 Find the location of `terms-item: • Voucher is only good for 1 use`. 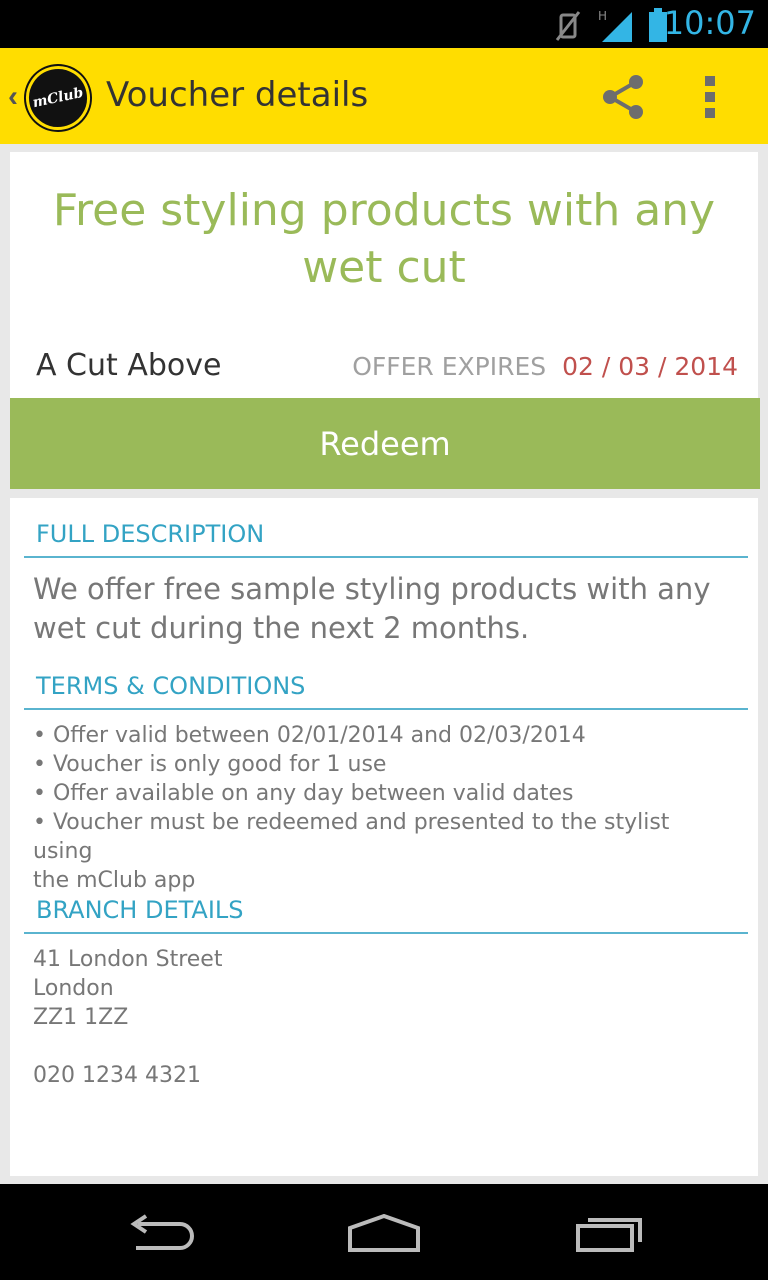

terms-item: • Voucher is only good for 1 use is located at coordinates (210, 764).